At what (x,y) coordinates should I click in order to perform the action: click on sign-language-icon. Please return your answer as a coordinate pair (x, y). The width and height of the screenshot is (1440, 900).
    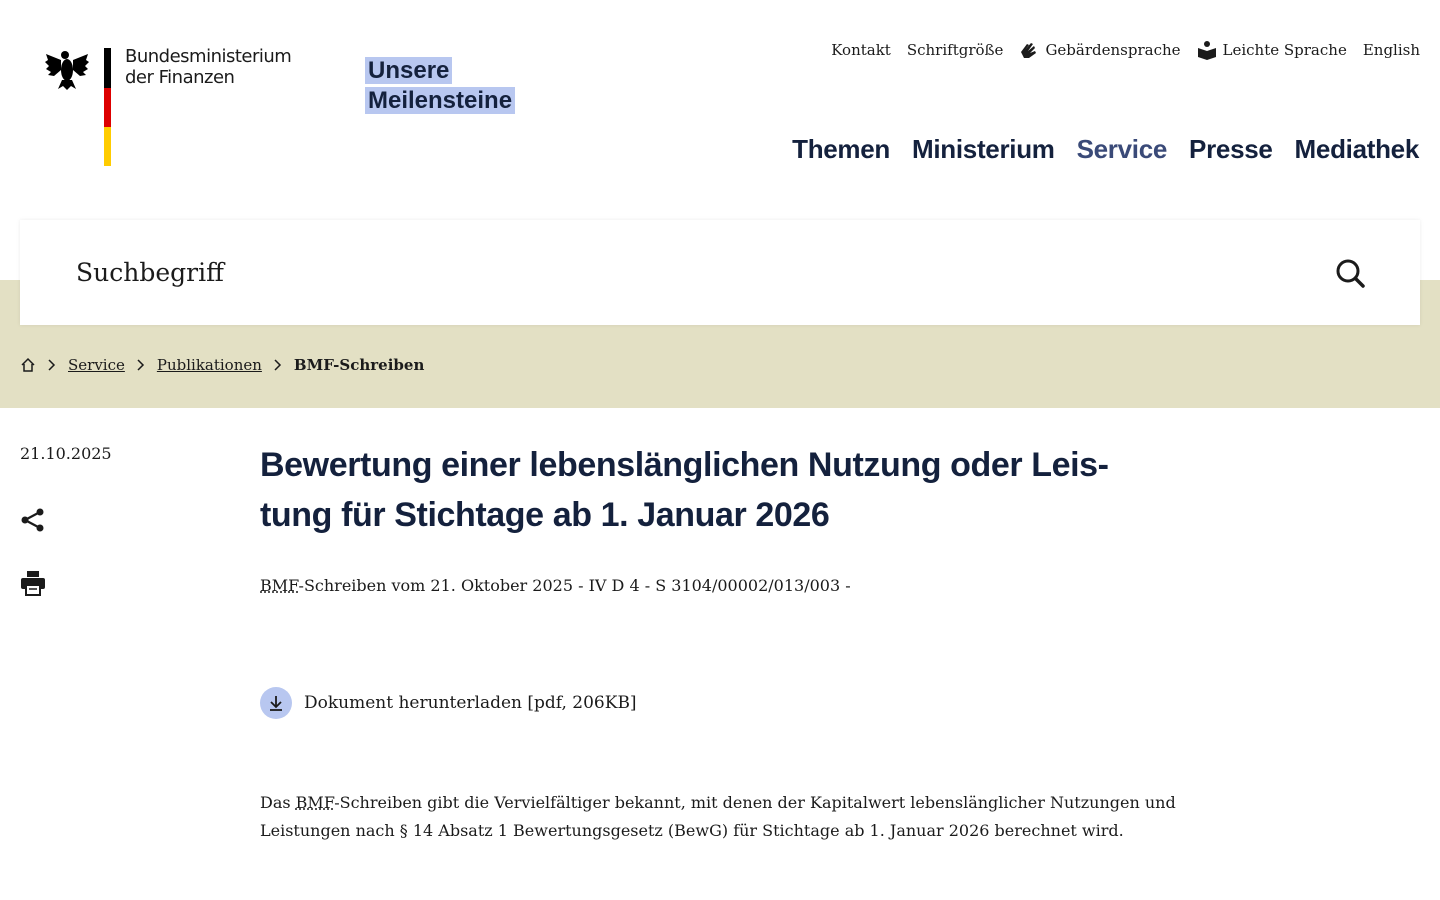
    Looking at the image, I should click on (1029, 50).